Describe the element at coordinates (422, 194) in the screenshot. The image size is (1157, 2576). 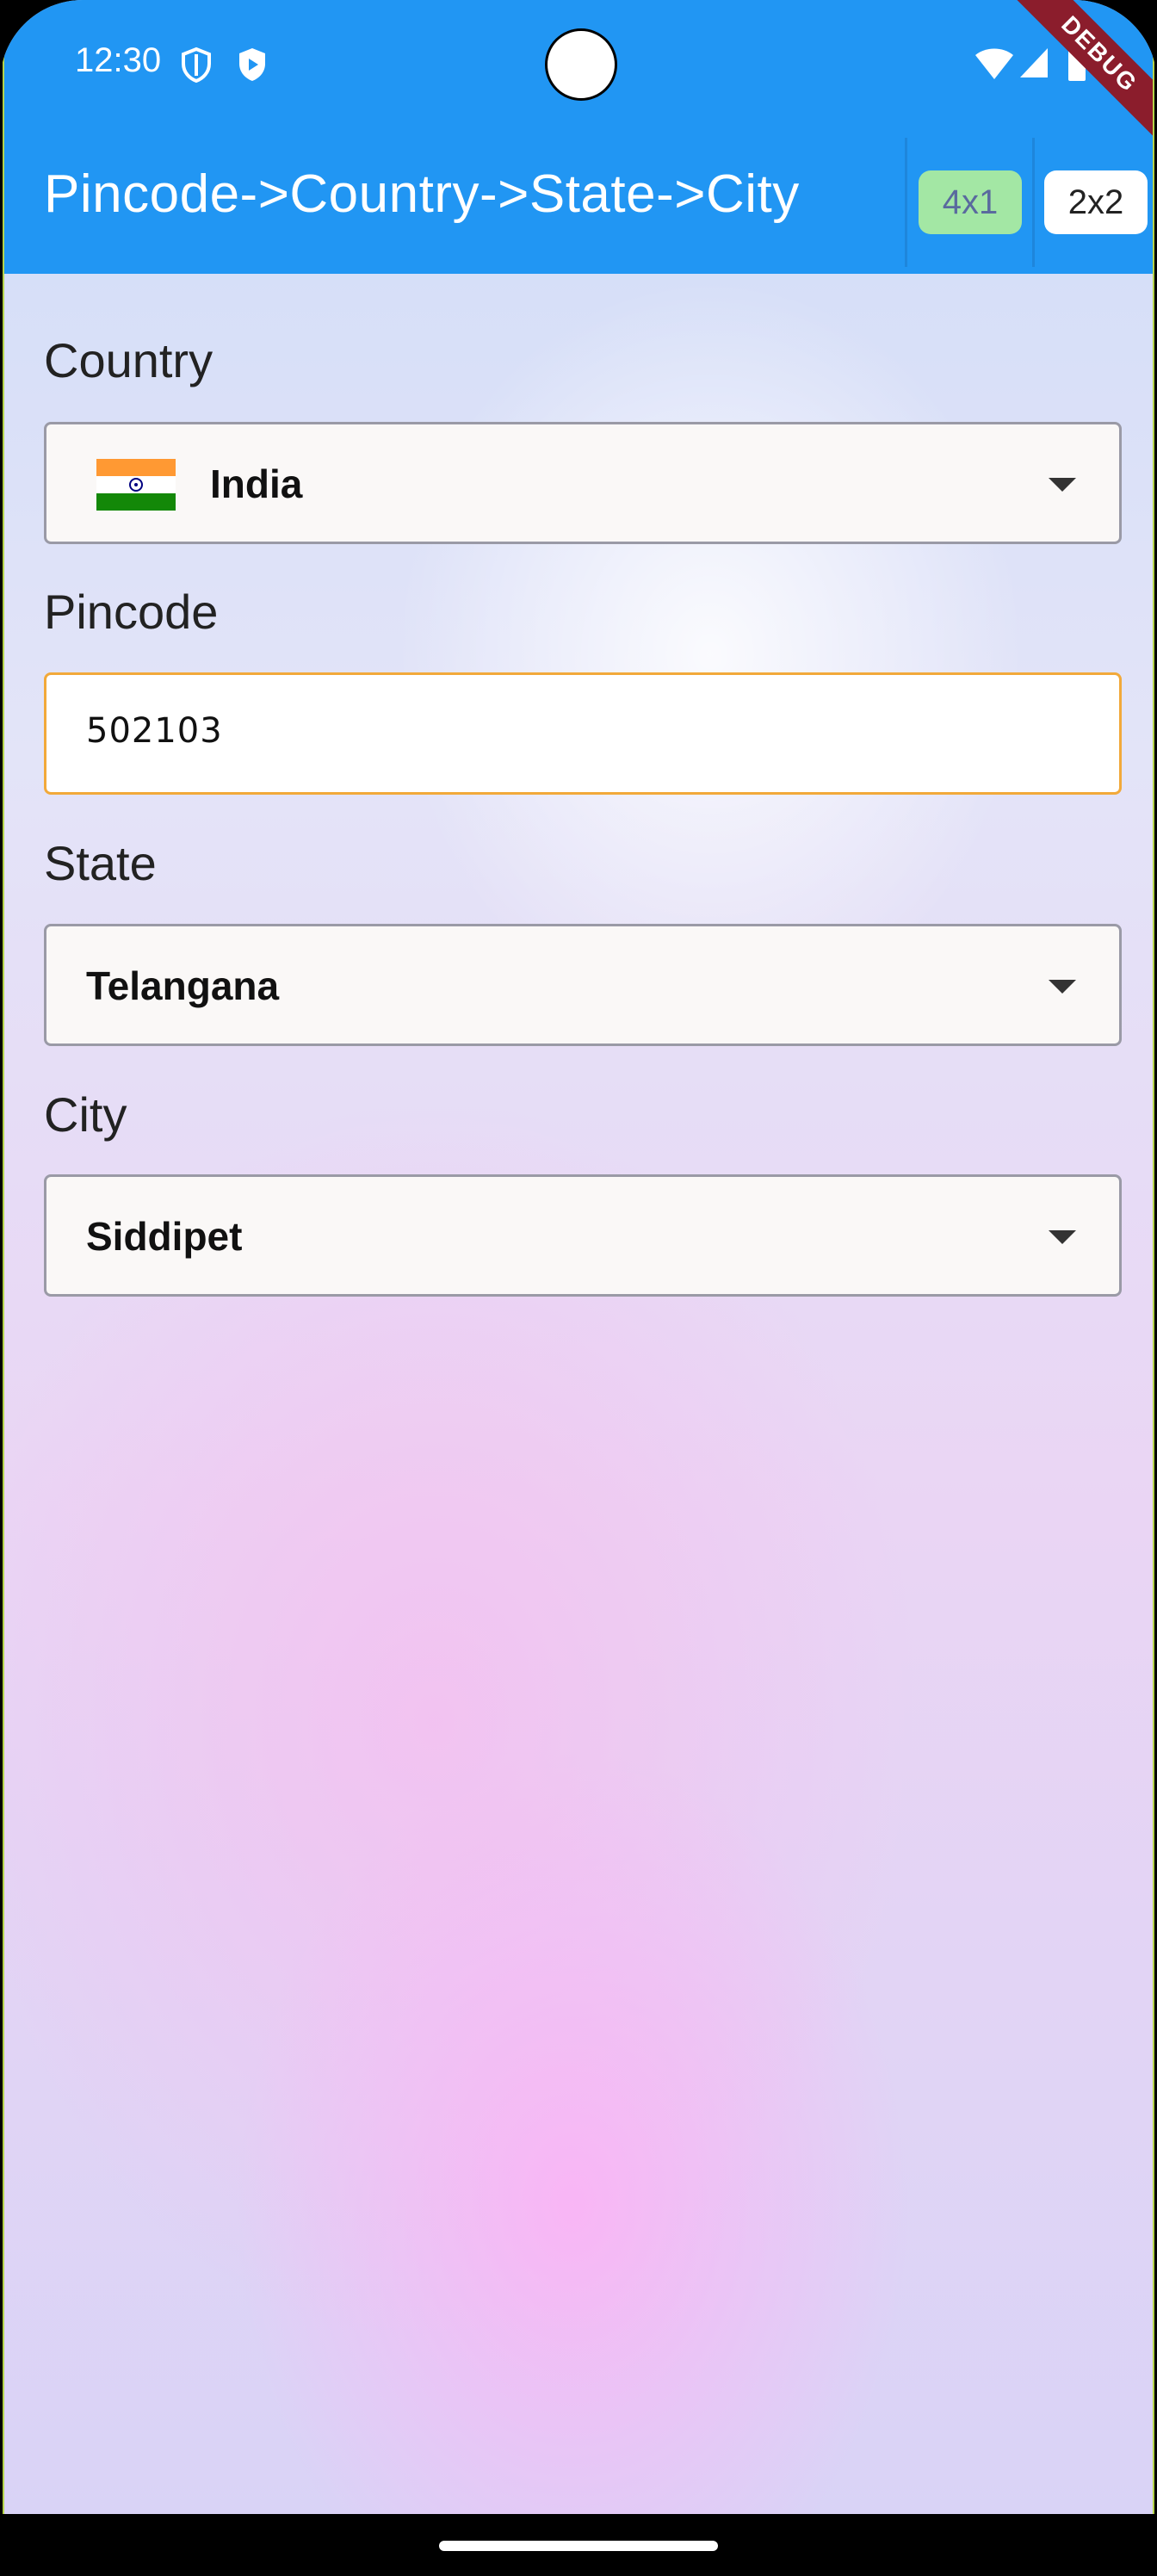
I see `page-title: Pincode->Country->State->City` at that location.